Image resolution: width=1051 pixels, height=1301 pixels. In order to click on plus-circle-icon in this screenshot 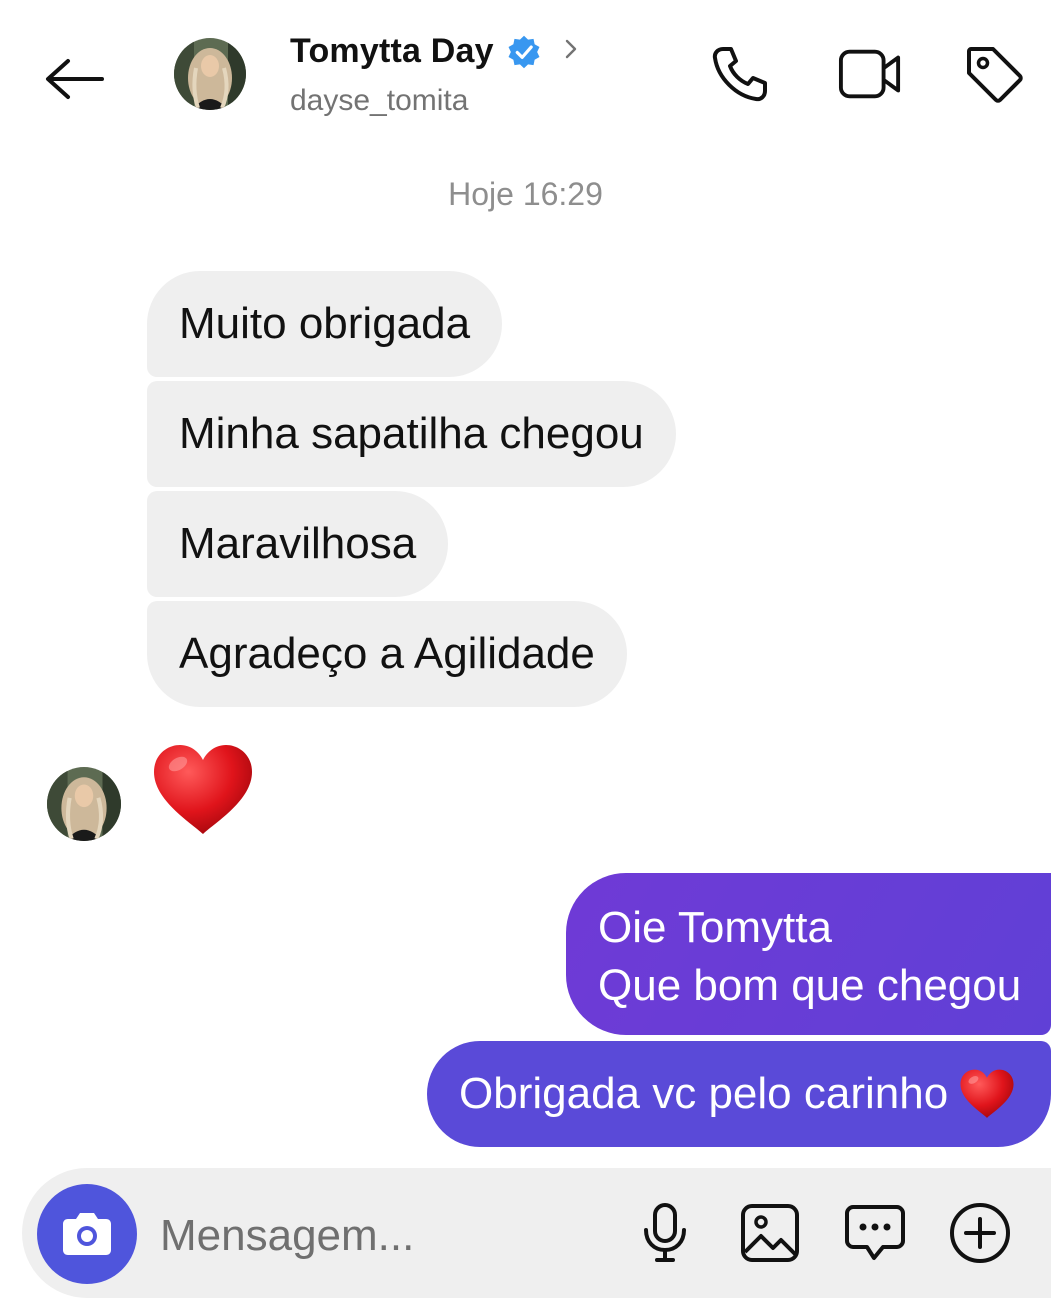, I will do `click(980, 1233)`.